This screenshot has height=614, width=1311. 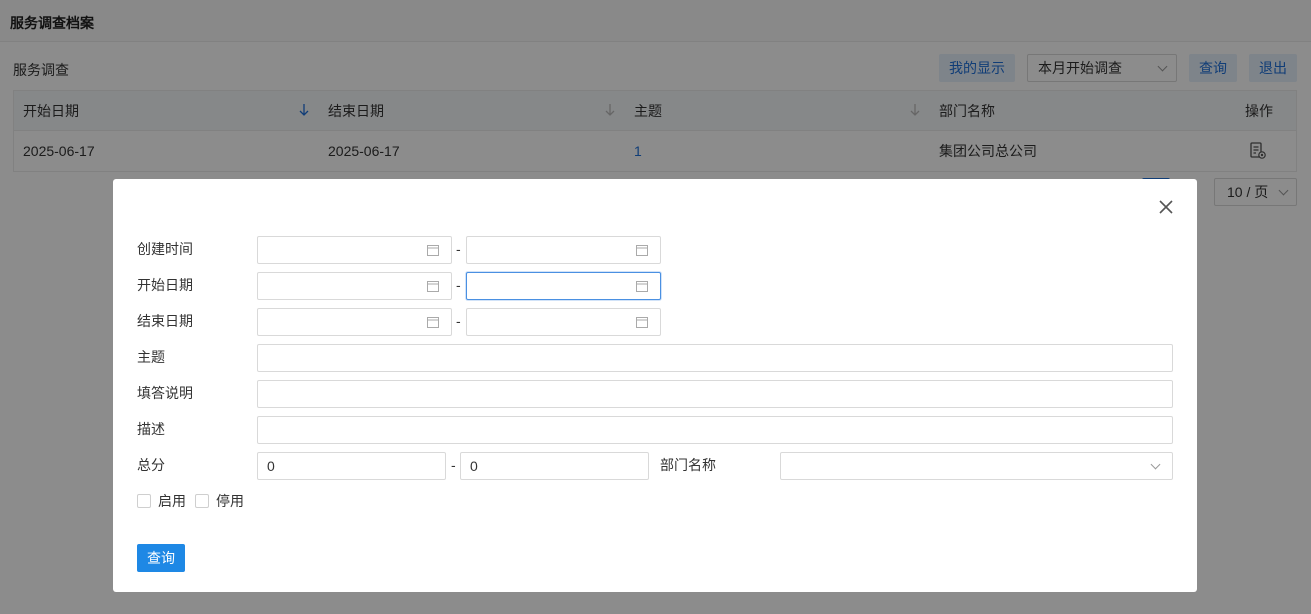 I want to click on created-time-label: 创建时间, so click(x=165, y=249).